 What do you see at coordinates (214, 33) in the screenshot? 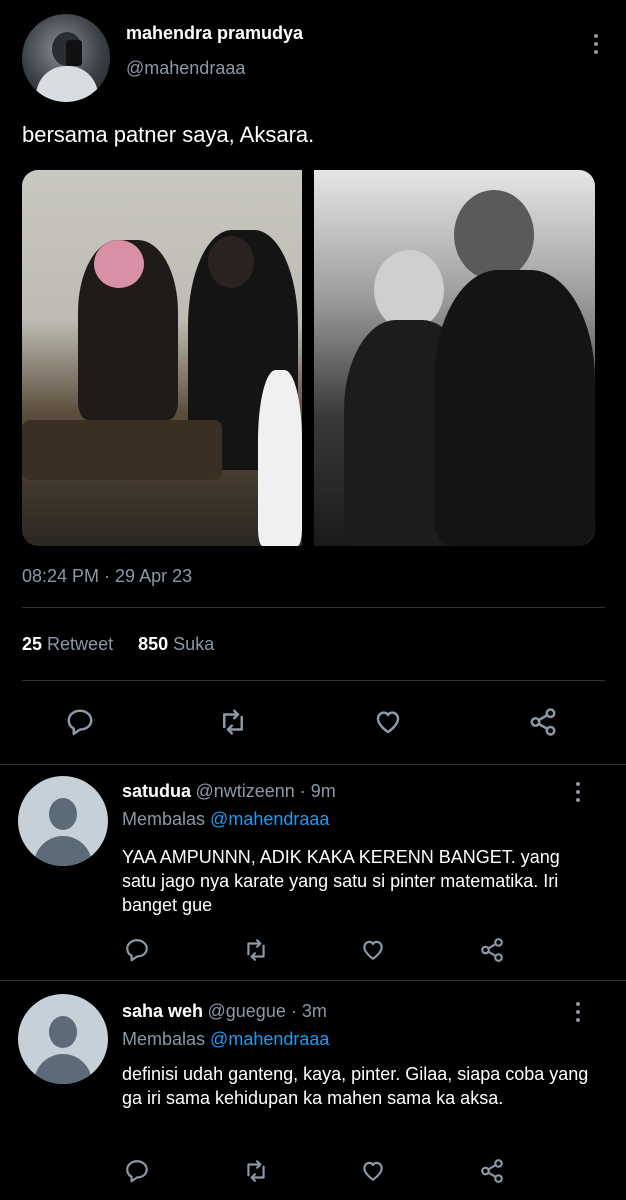
I see `author-name: mahendra pramudya` at bounding box center [214, 33].